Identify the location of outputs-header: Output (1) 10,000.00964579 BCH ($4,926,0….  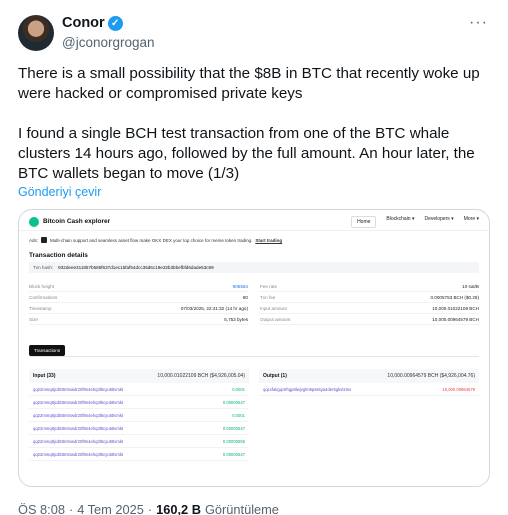
(369, 376).